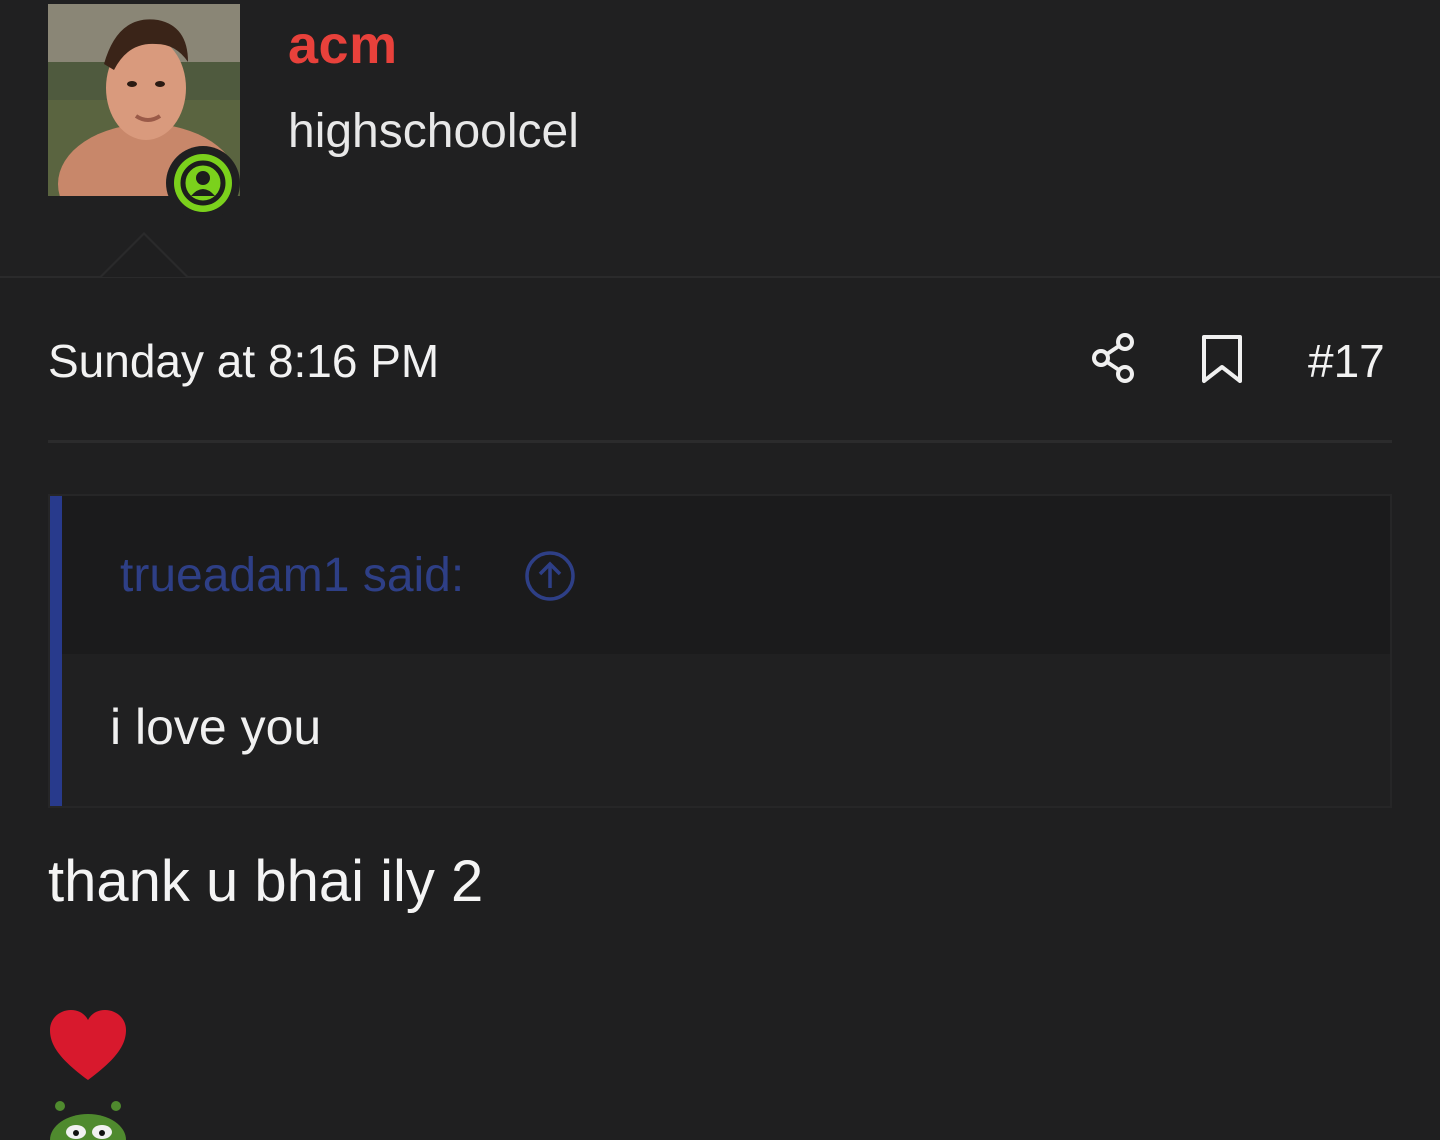  I want to click on quote-body: i love you, so click(726, 730).